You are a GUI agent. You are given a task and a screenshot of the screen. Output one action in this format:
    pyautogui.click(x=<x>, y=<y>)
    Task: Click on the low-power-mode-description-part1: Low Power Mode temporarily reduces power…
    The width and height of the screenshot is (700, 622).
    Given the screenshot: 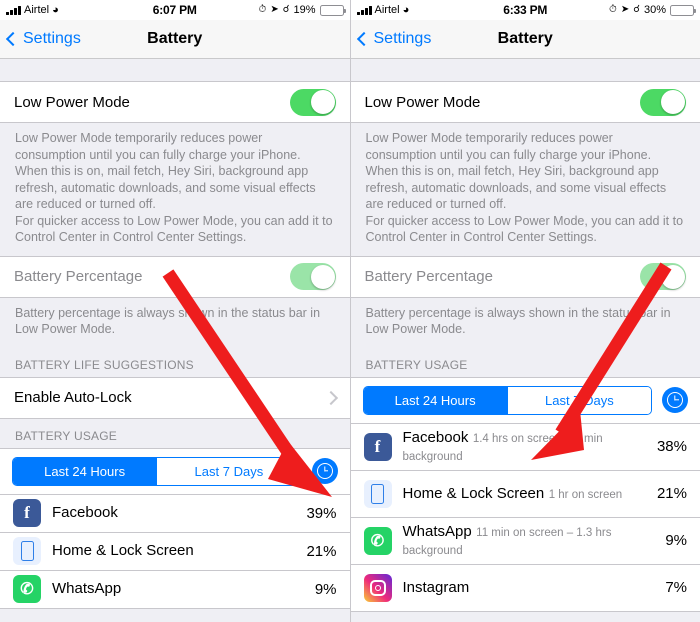 What is the action you would take?
    pyautogui.click(x=165, y=171)
    